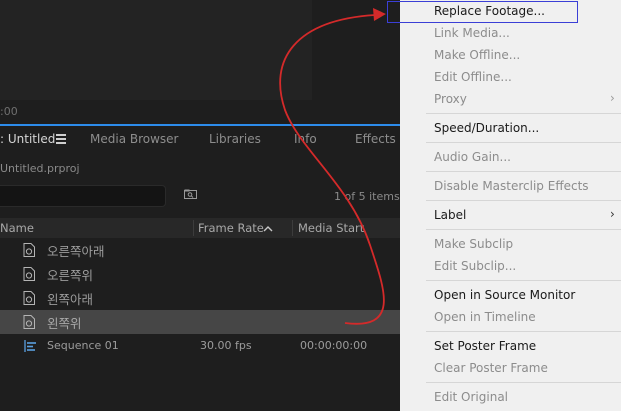 The width and height of the screenshot is (621, 411). What do you see at coordinates (40, 168) in the screenshot?
I see `project-file-name: Untitled.prproj` at bounding box center [40, 168].